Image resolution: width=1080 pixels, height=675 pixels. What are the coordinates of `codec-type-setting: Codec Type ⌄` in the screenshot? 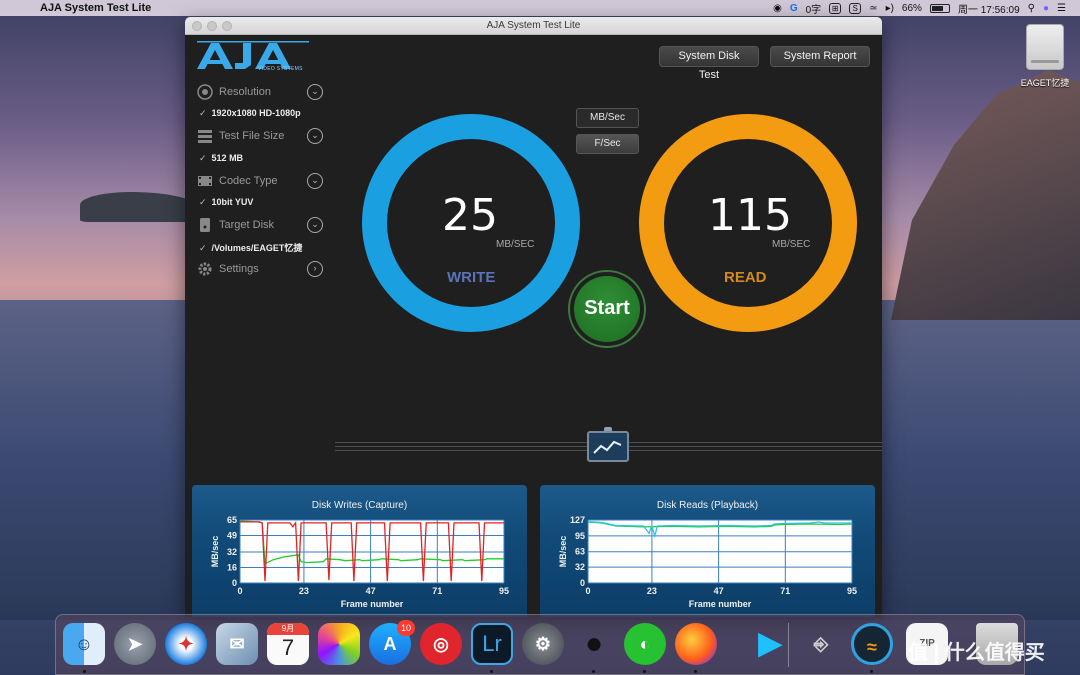 It's located at (261, 182).